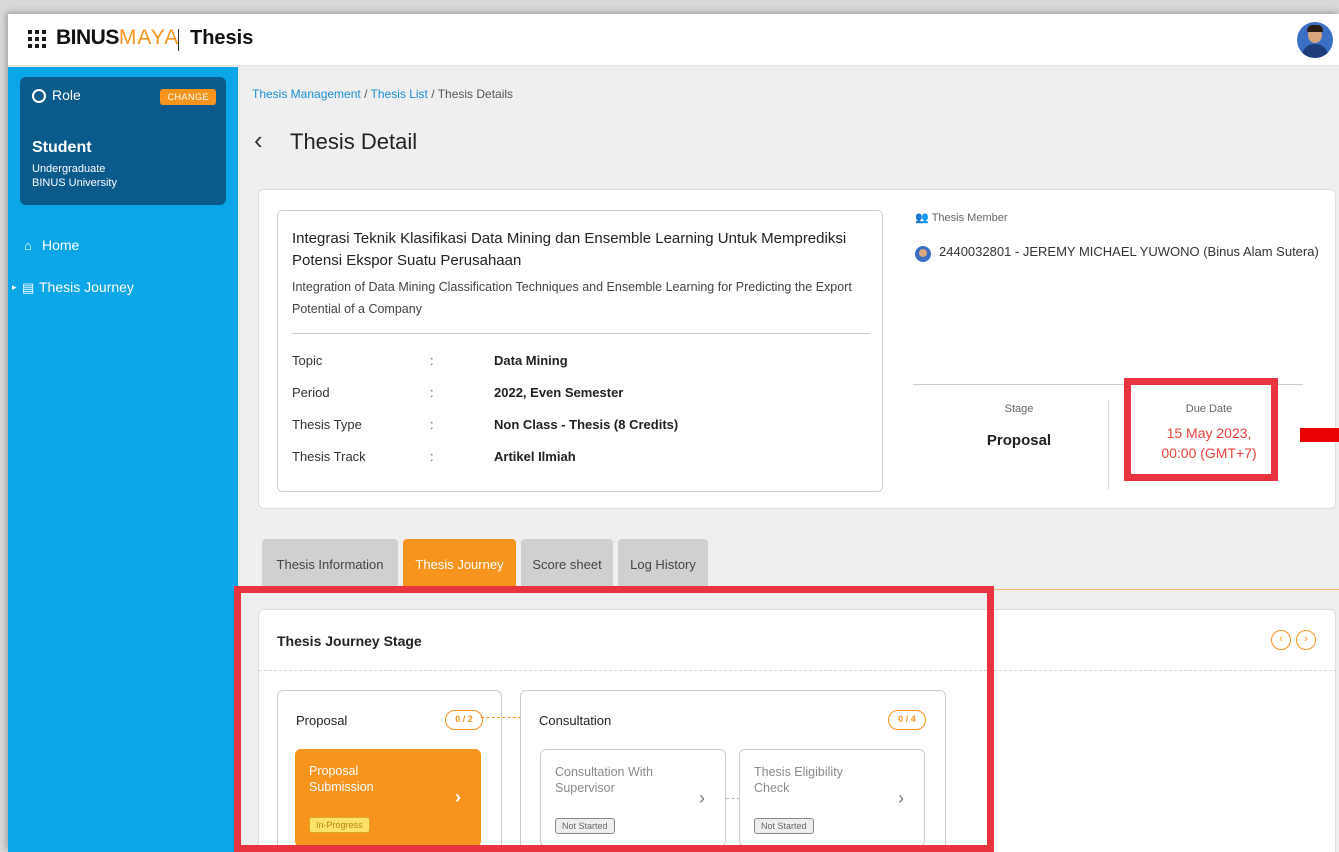  I want to click on sidebar-item-home: ⌂ Home, so click(123, 247).